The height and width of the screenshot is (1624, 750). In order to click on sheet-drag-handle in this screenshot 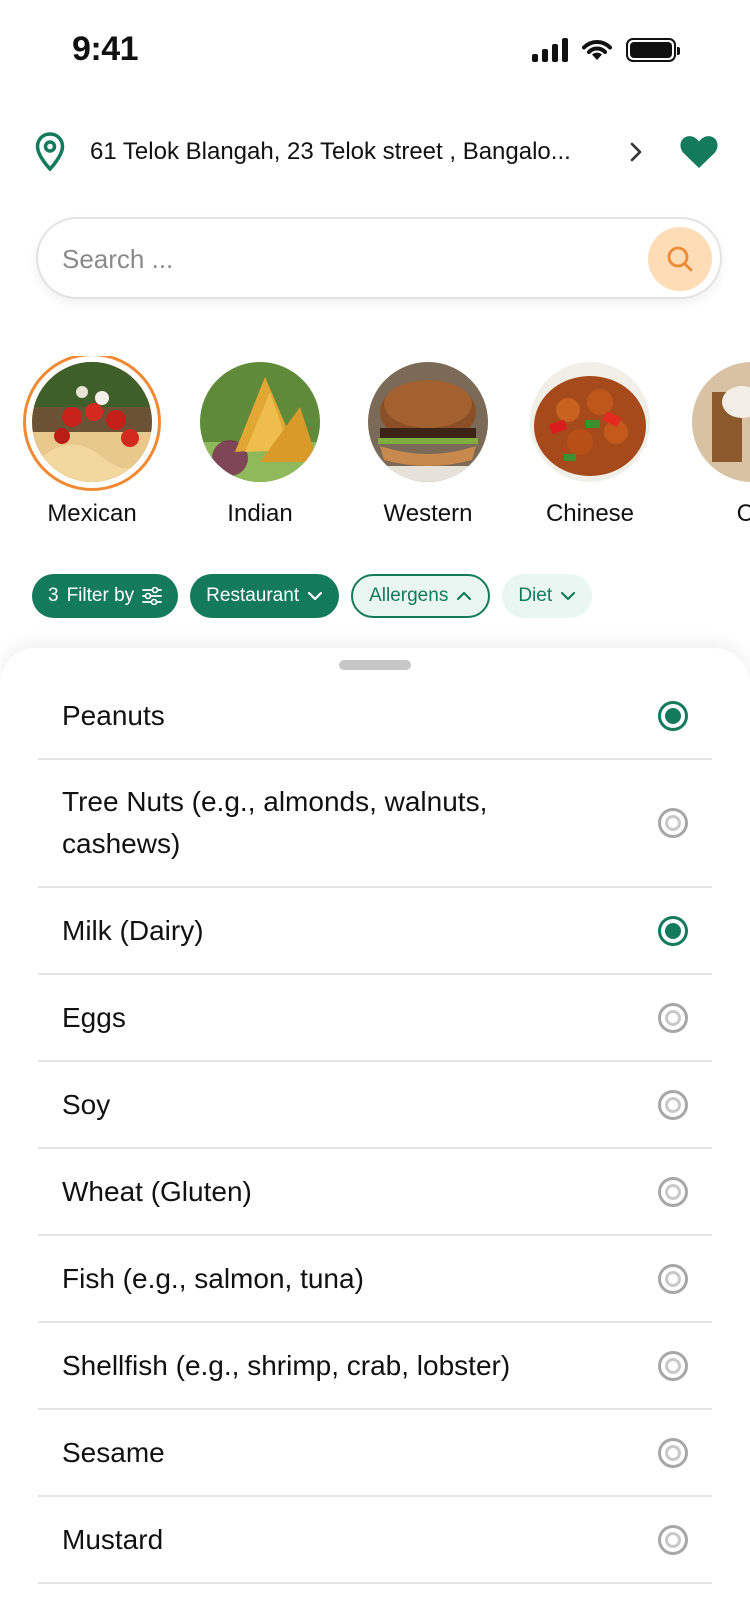, I will do `click(375, 665)`.